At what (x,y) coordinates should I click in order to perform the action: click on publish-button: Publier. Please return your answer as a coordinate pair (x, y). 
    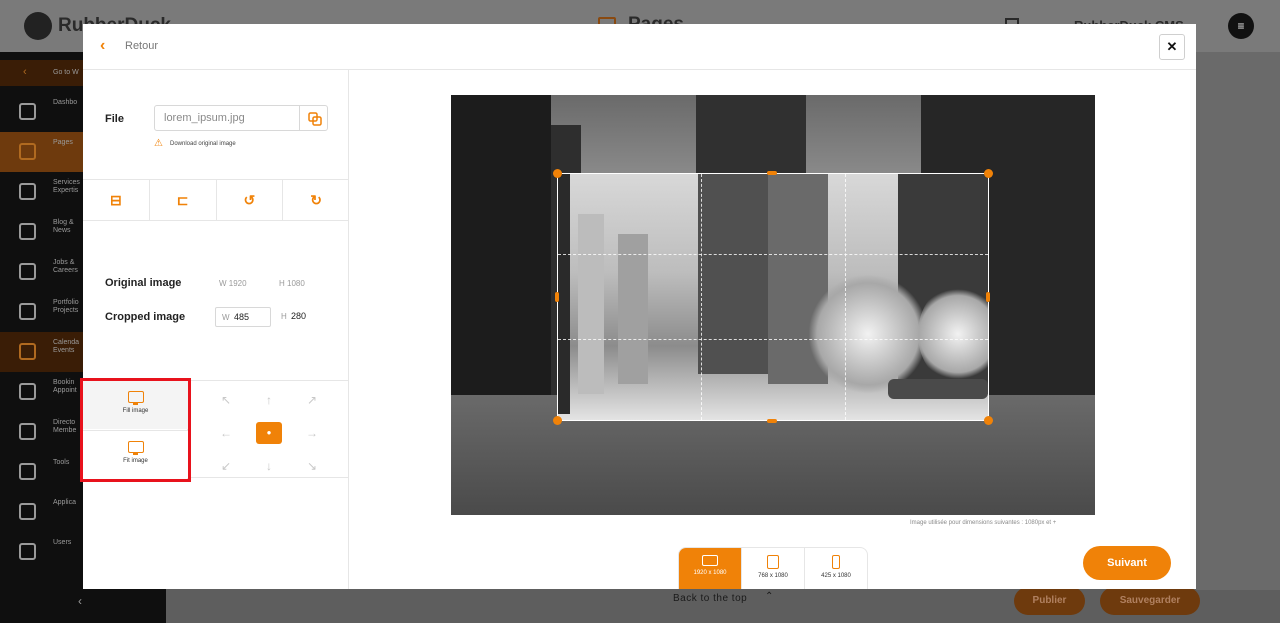
    Looking at the image, I should click on (1049, 601).